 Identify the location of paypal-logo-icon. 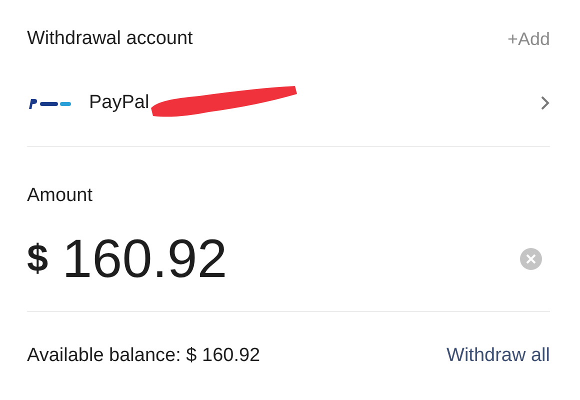
(50, 103).